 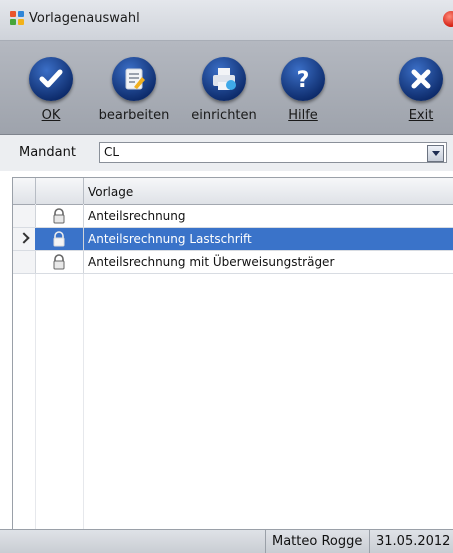 What do you see at coordinates (411, 541) in the screenshot?
I see `status-date: 31.05.2012` at bounding box center [411, 541].